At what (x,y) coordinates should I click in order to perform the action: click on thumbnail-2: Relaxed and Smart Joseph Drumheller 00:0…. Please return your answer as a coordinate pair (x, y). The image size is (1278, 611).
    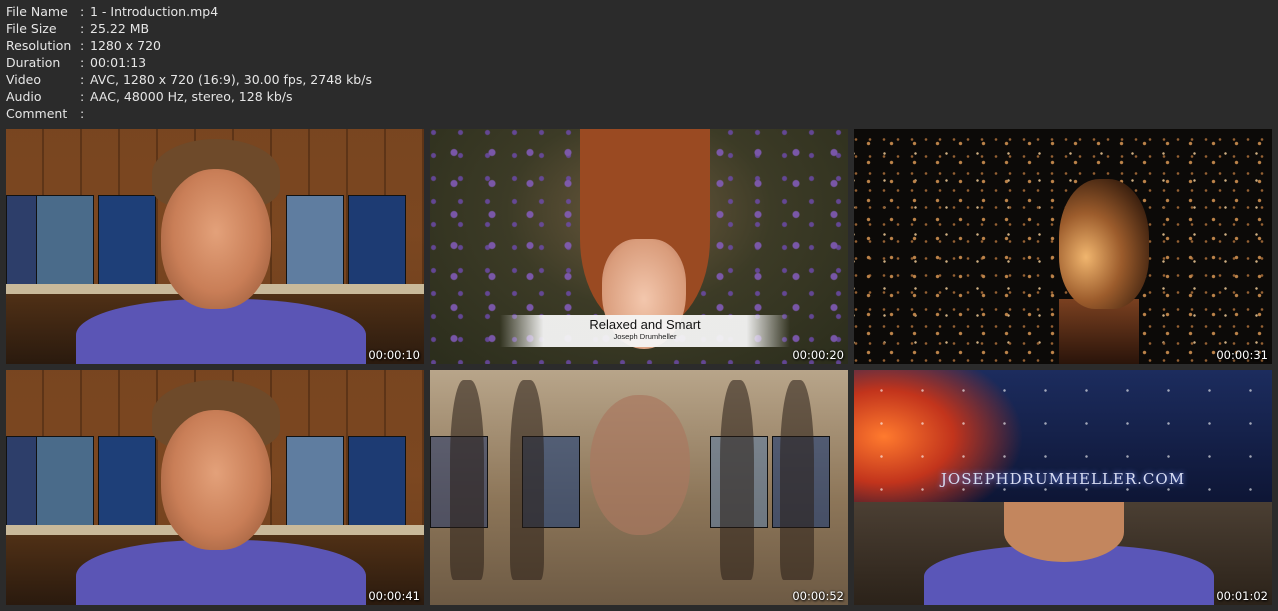
    Looking at the image, I should click on (639, 246).